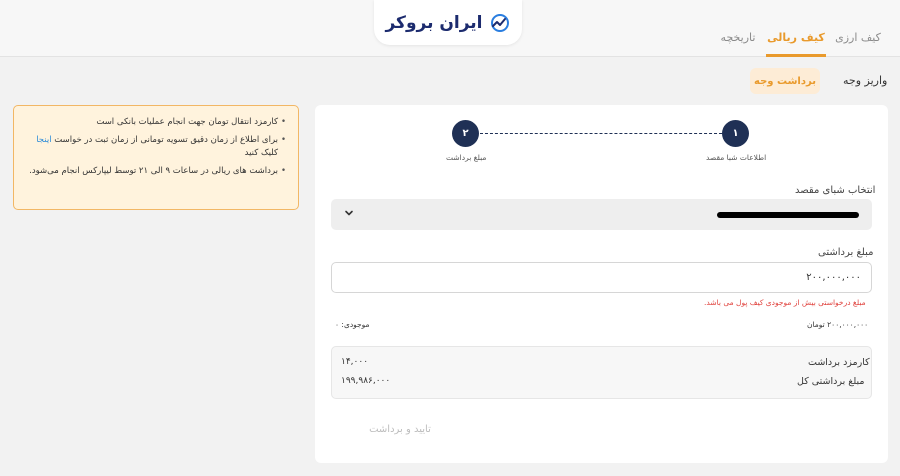 The width and height of the screenshot is (900, 476). What do you see at coordinates (601, 277) in the screenshot?
I see `amount-input: ۲۰۰,۰۰۰,۰۰۰` at bounding box center [601, 277].